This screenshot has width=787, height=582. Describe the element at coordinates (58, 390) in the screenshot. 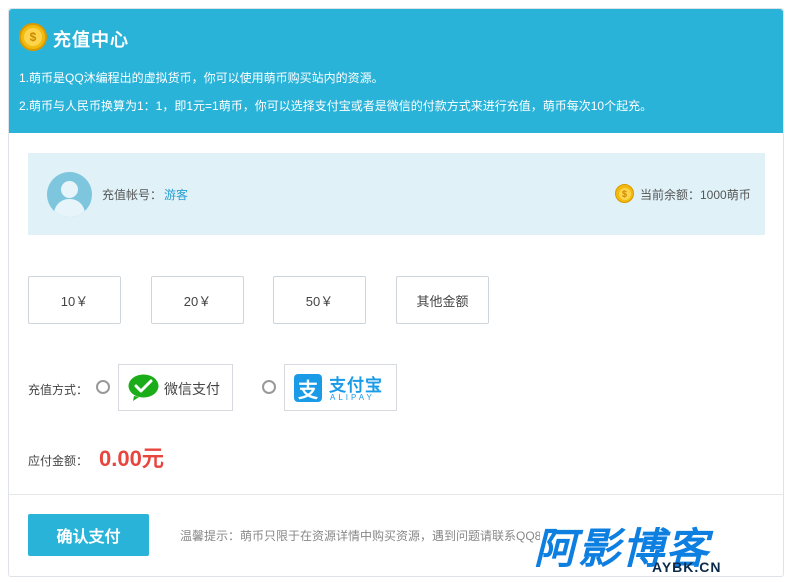

I see `payment-method-label: 充值方式：` at that location.